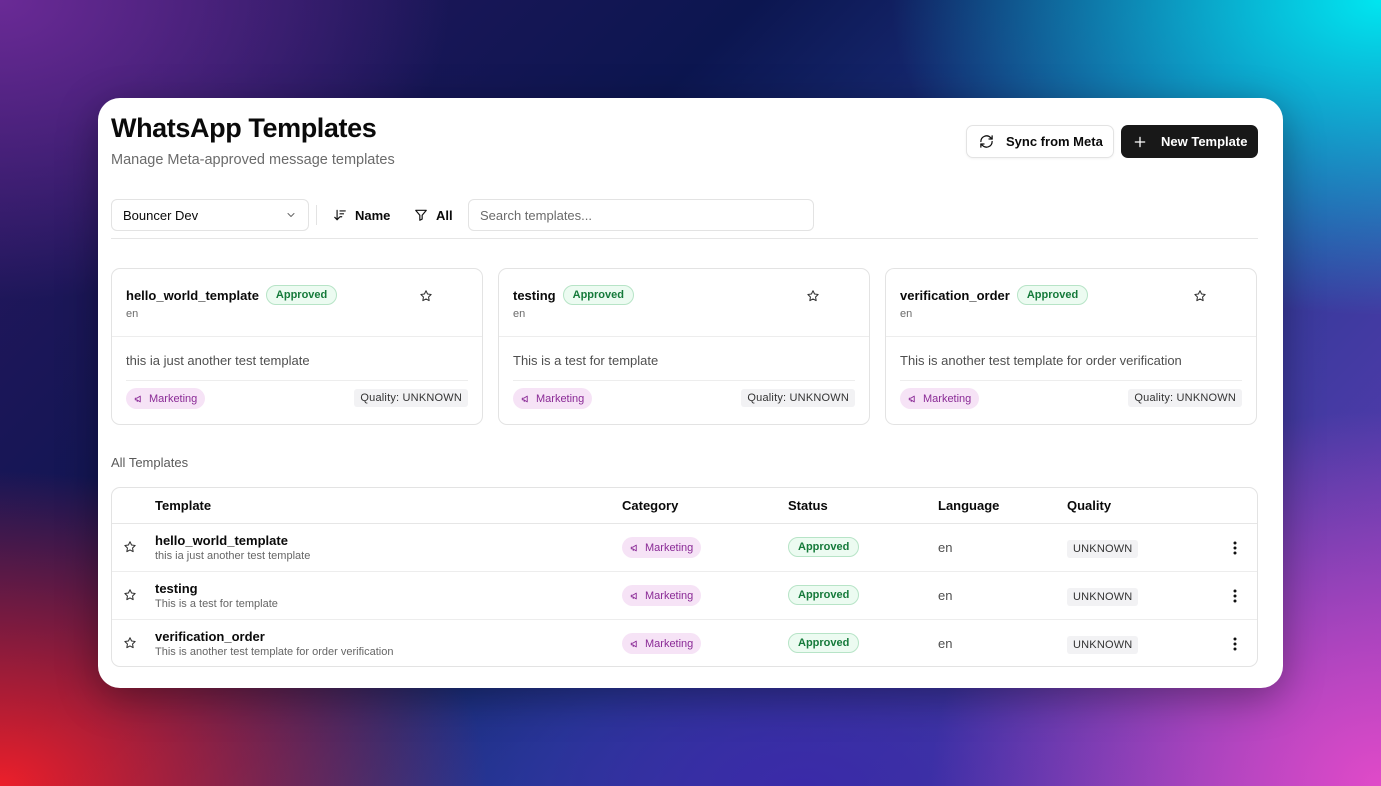 Image resolution: width=1381 pixels, height=786 pixels. Describe the element at coordinates (192, 295) in the screenshot. I see `card-template-name: hello_world_template` at that location.